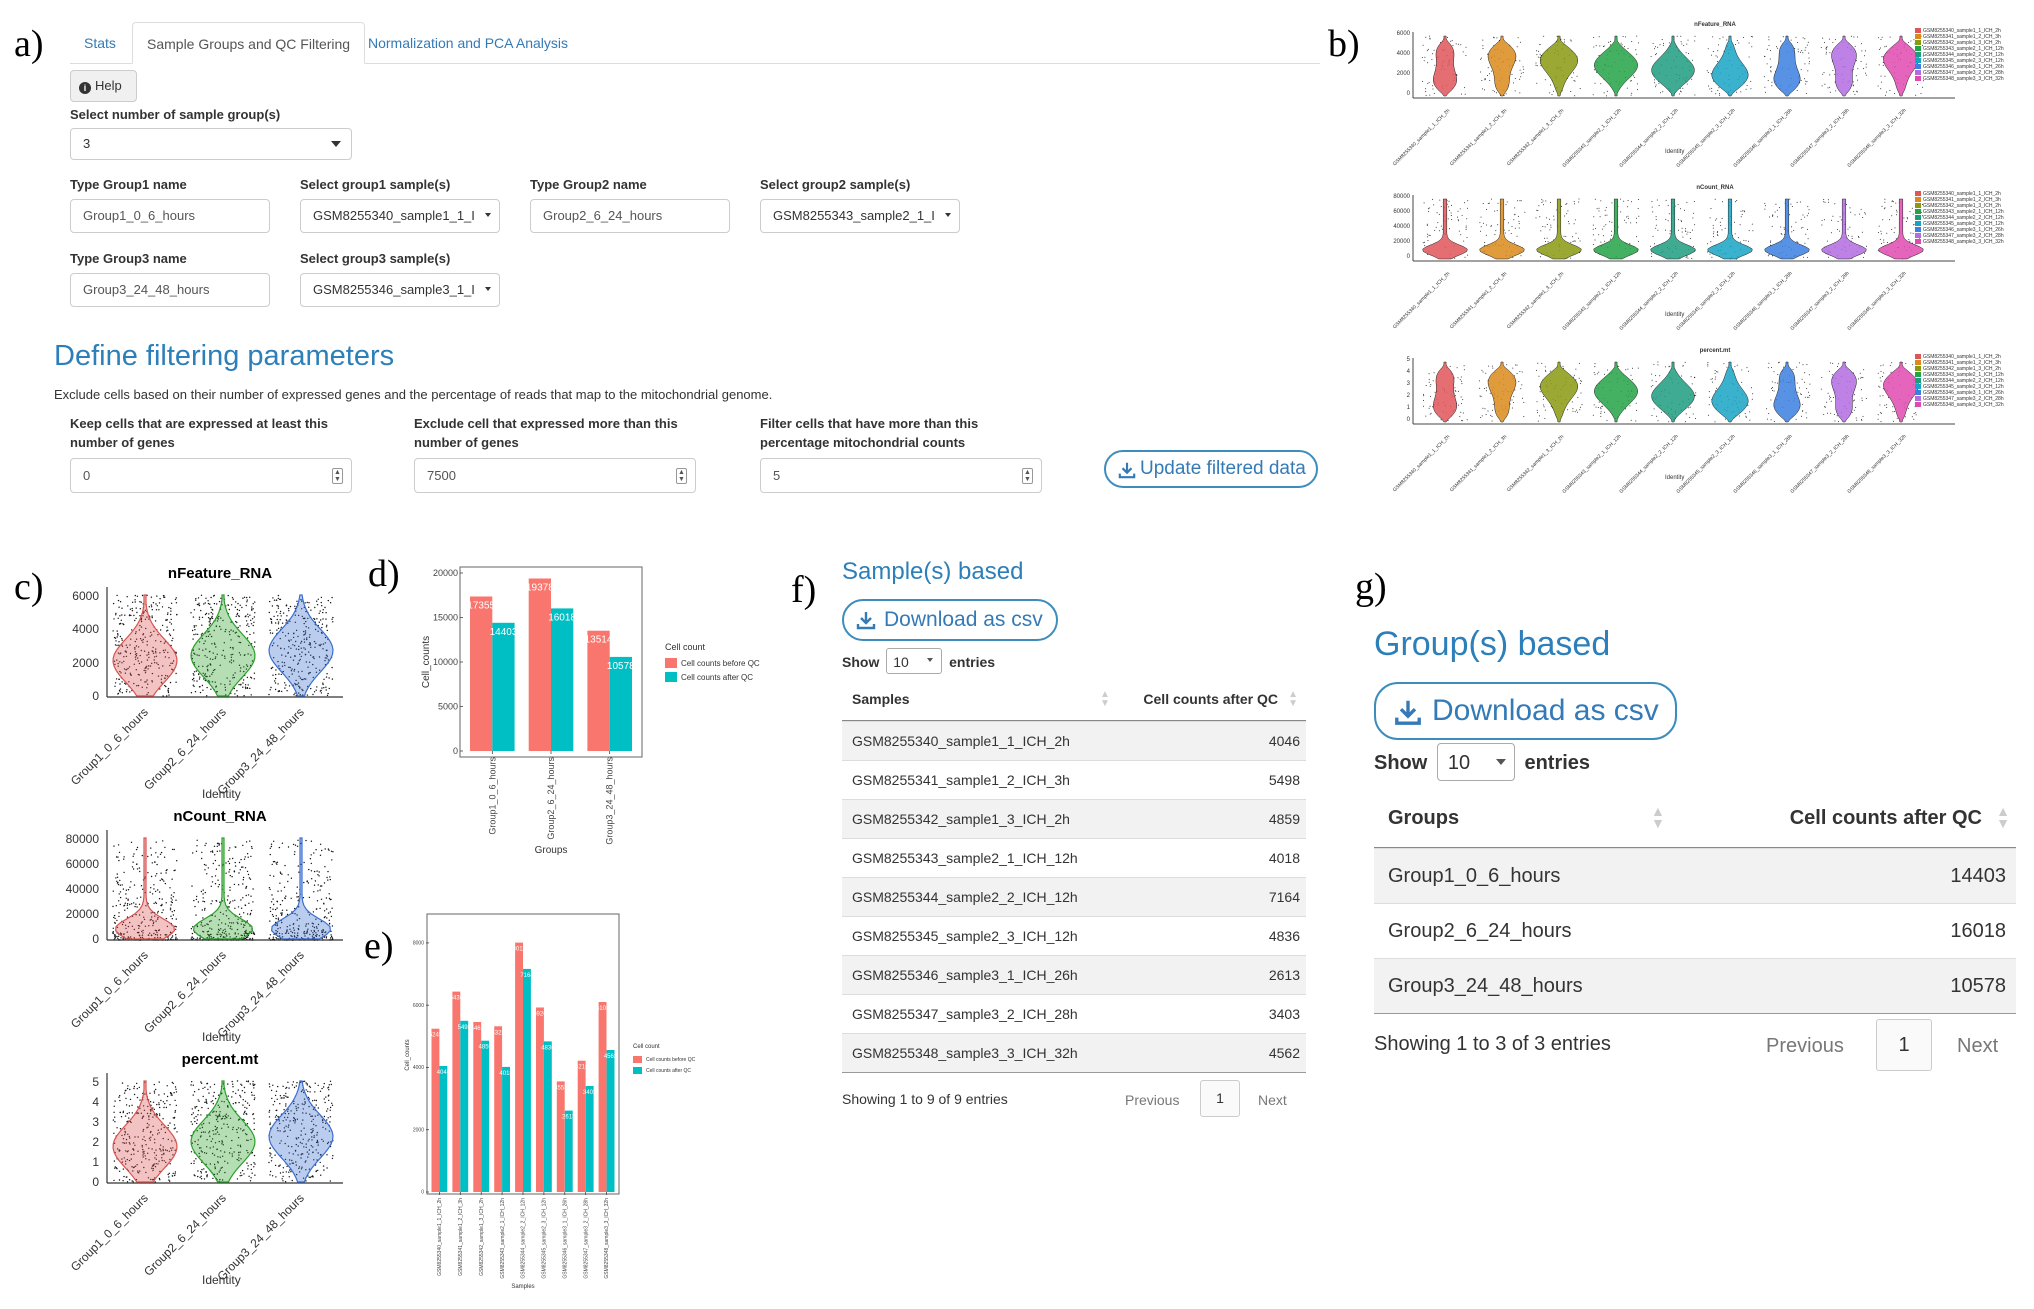 The height and width of the screenshot is (1309, 2034). Describe the element at coordinates (336, 144) in the screenshot. I see `chevron-down-icon` at that location.